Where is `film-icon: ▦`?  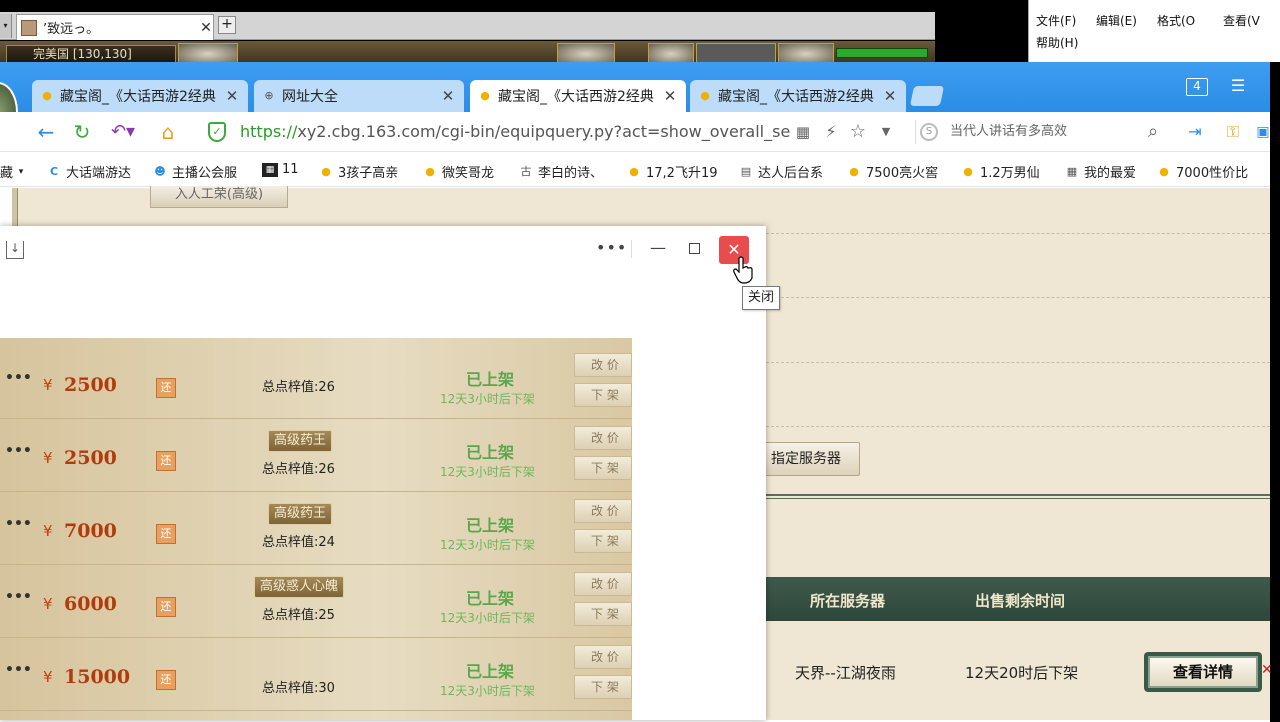 film-icon: ▦ is located at coordinates (270, 169).